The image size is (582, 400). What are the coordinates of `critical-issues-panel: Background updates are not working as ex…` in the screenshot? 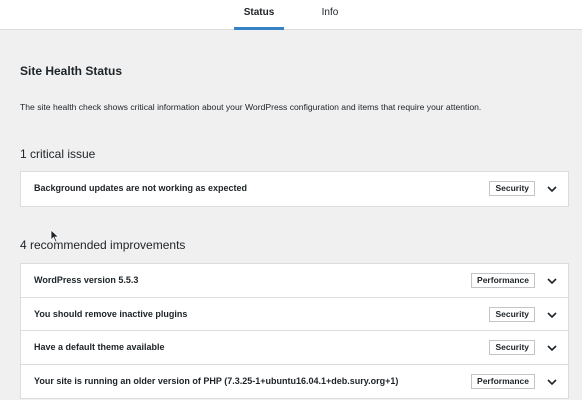 It's located at (294, 189).